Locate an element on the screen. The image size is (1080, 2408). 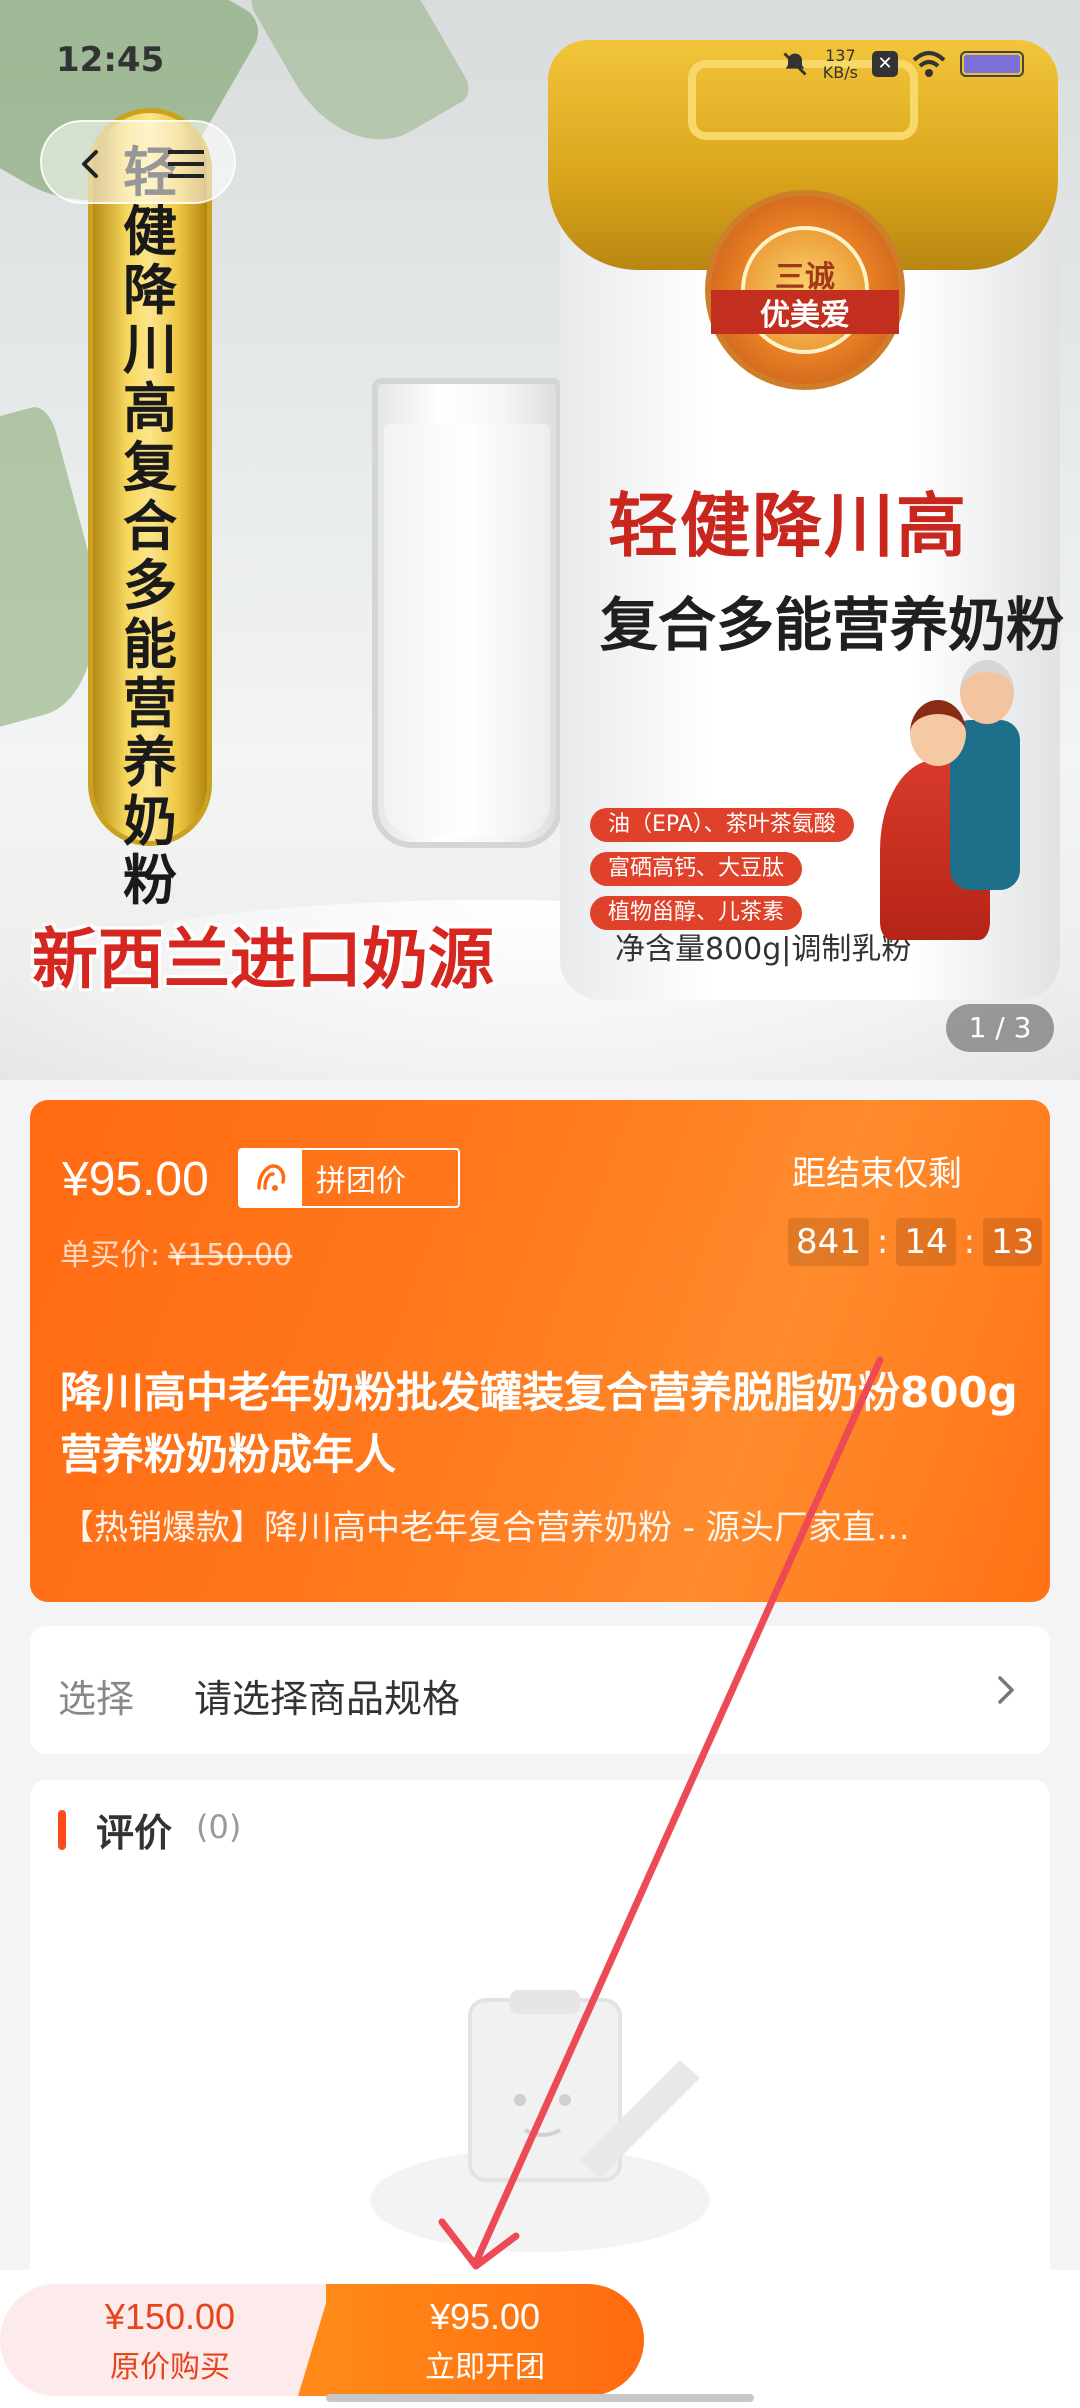
spec-value: 请选择商品规格 is located at coordinates (327, 1699).